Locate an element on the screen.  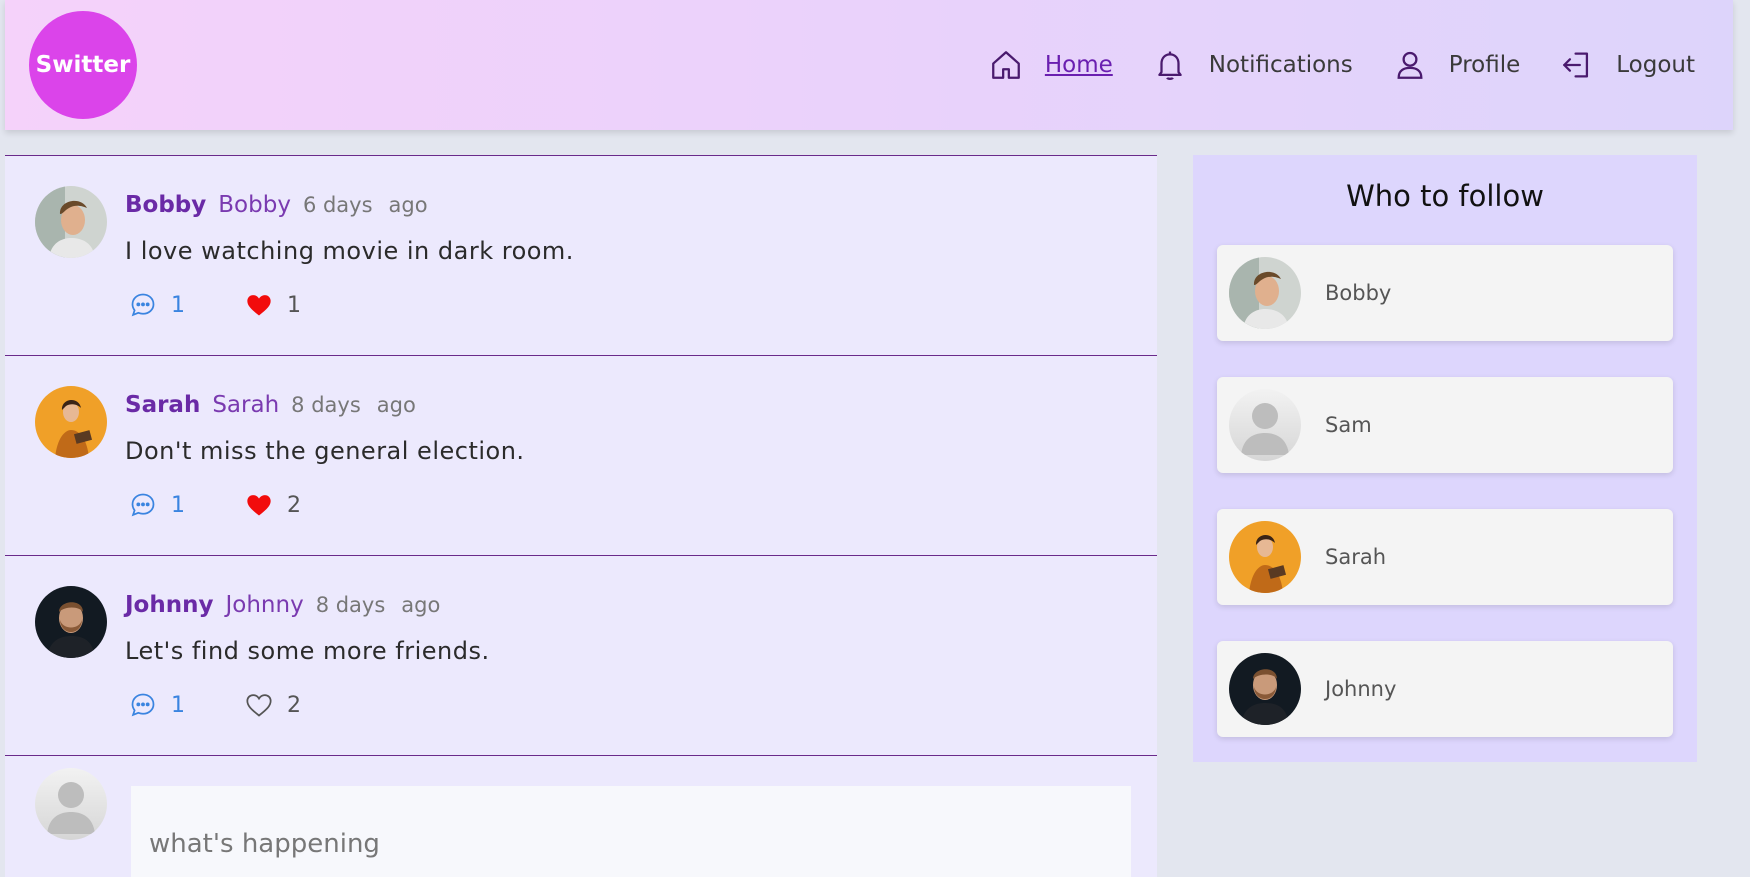
post-time: 6 days is located at coordinates (337, 205).